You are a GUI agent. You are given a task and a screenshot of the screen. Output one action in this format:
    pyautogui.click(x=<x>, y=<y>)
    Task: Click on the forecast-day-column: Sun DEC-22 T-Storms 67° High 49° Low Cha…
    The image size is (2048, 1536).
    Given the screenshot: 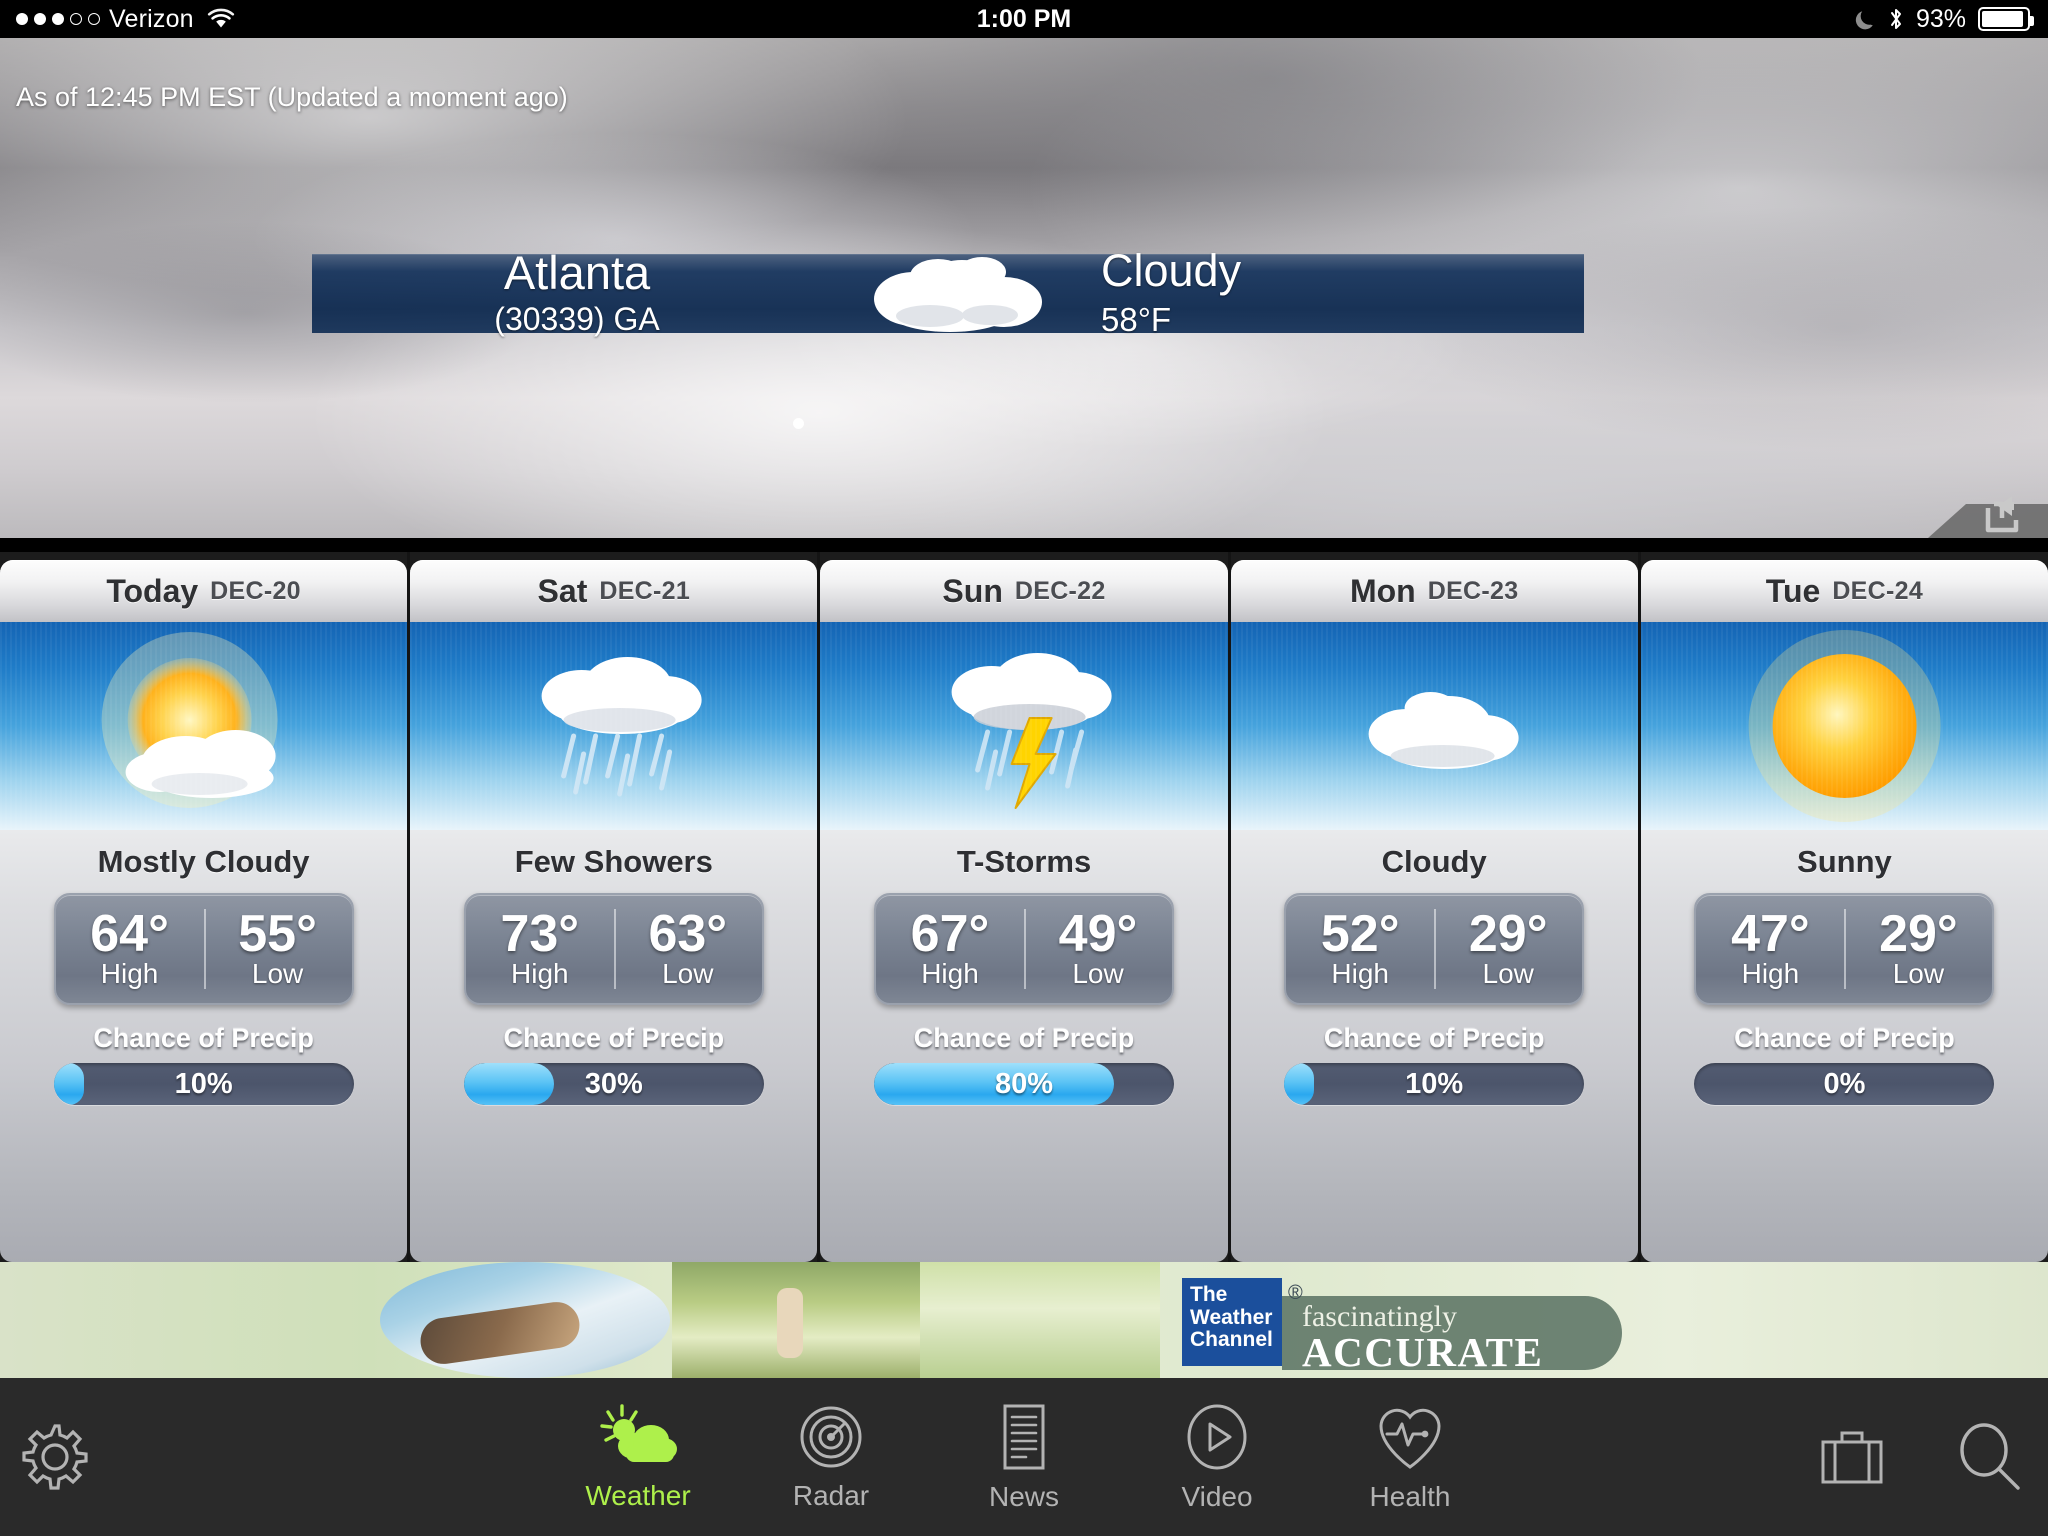 What is the action you would take?
    pyautogui.click(x=1025, y=907)
    